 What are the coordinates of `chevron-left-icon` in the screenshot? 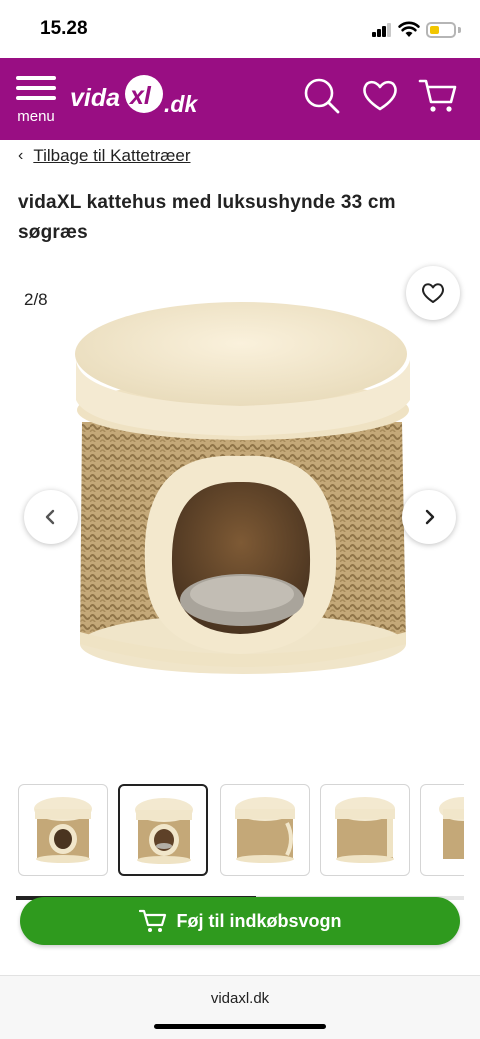 It's located at (50, 517).